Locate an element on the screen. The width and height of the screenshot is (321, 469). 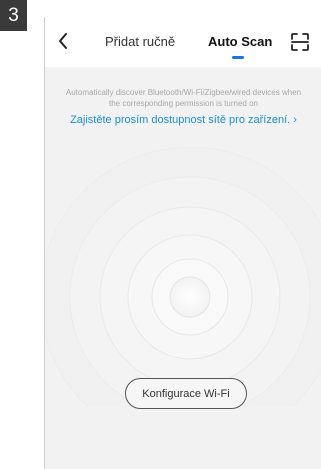
chevron-left-icon is located at coordinates (63, 41).